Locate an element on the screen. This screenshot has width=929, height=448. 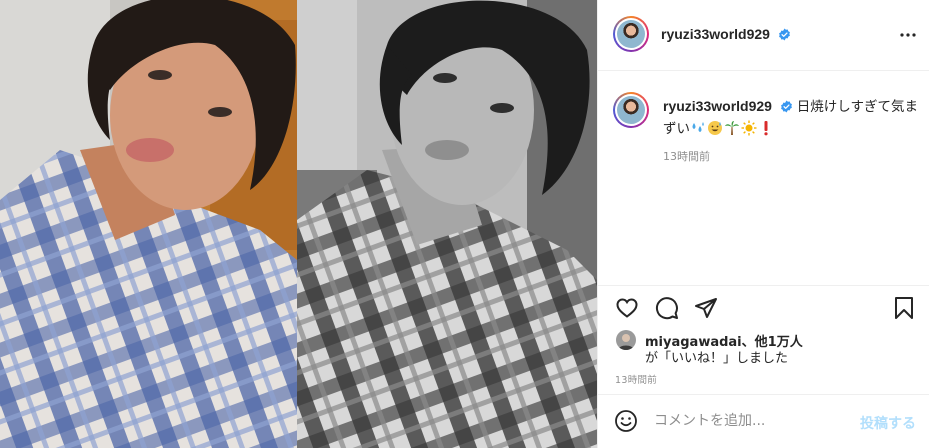
caption-username: ryuzi33world929 is located at coordinates (717, 106).